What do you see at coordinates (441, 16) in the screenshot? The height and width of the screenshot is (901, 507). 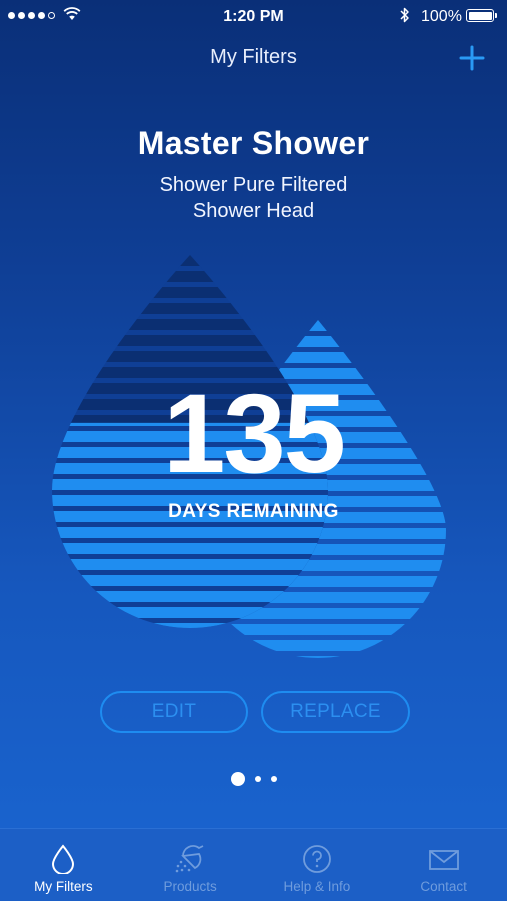 I see `battery-percentage: 100%` at bounding box center [441, 16].